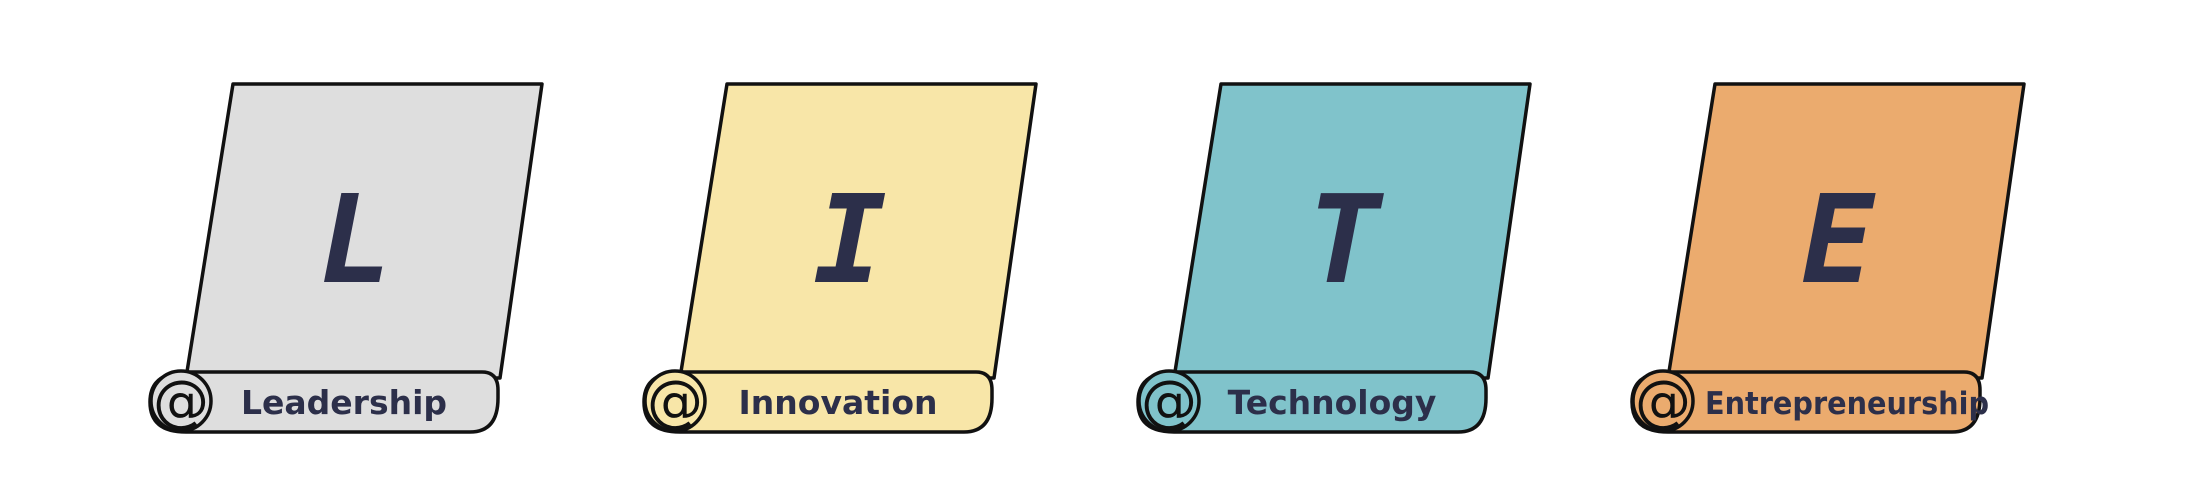  I want to click on card-technology: @ T Technology, so click(1334, 258).